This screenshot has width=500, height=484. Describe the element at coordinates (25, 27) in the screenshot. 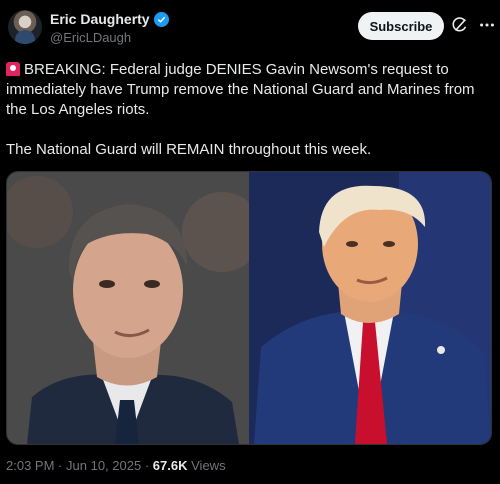

I see `avatar` at that location.